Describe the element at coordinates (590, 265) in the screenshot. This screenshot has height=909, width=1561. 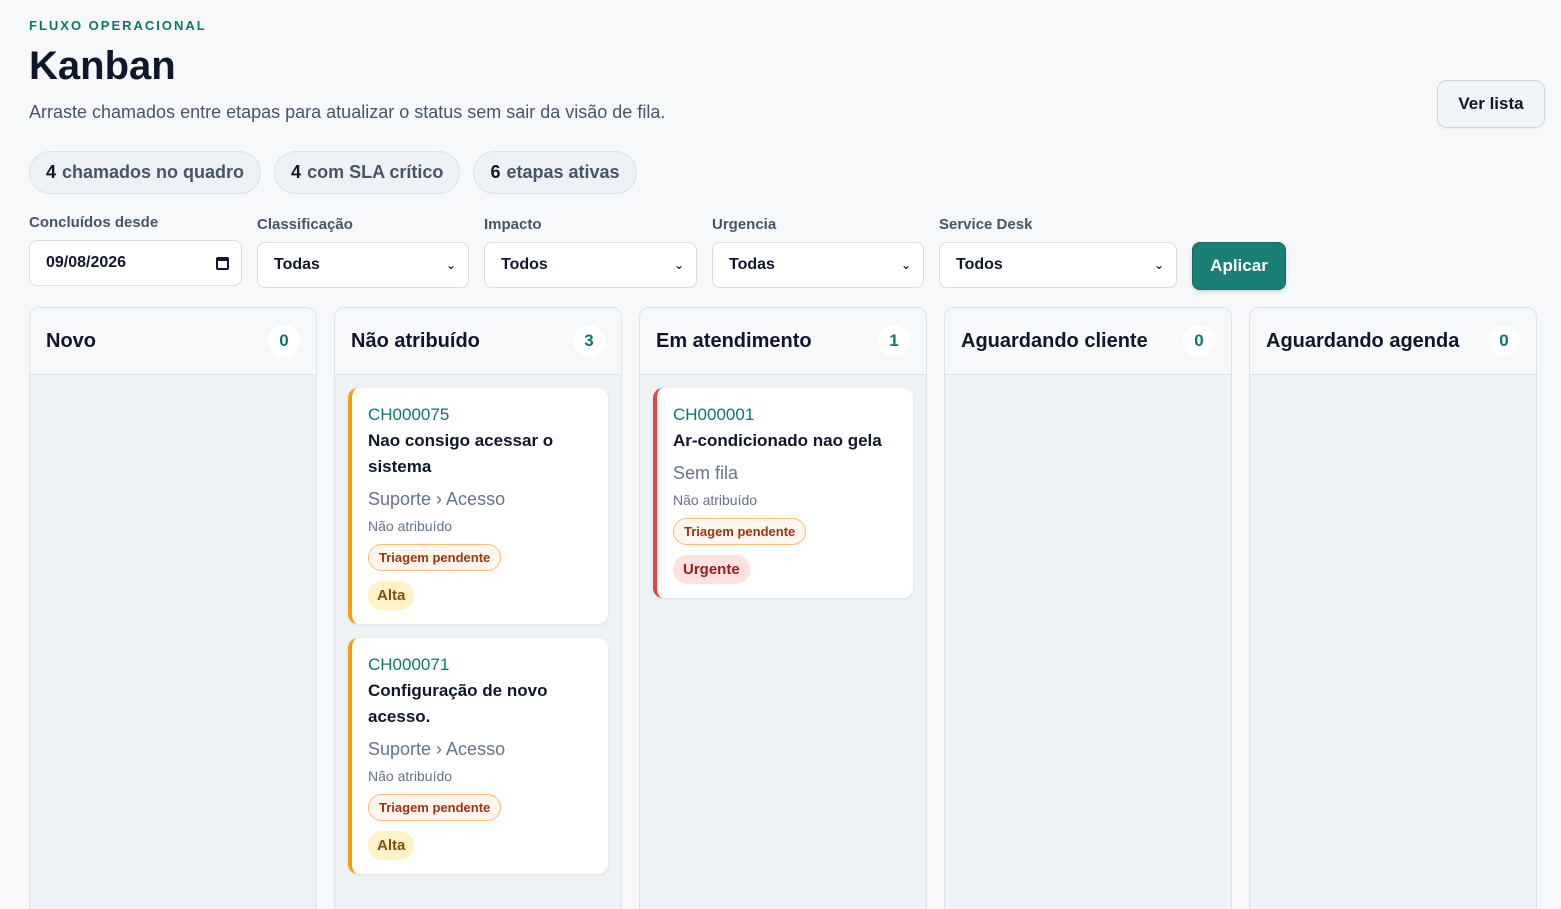
I see `impacto-select: Todos ⌄` at that location.